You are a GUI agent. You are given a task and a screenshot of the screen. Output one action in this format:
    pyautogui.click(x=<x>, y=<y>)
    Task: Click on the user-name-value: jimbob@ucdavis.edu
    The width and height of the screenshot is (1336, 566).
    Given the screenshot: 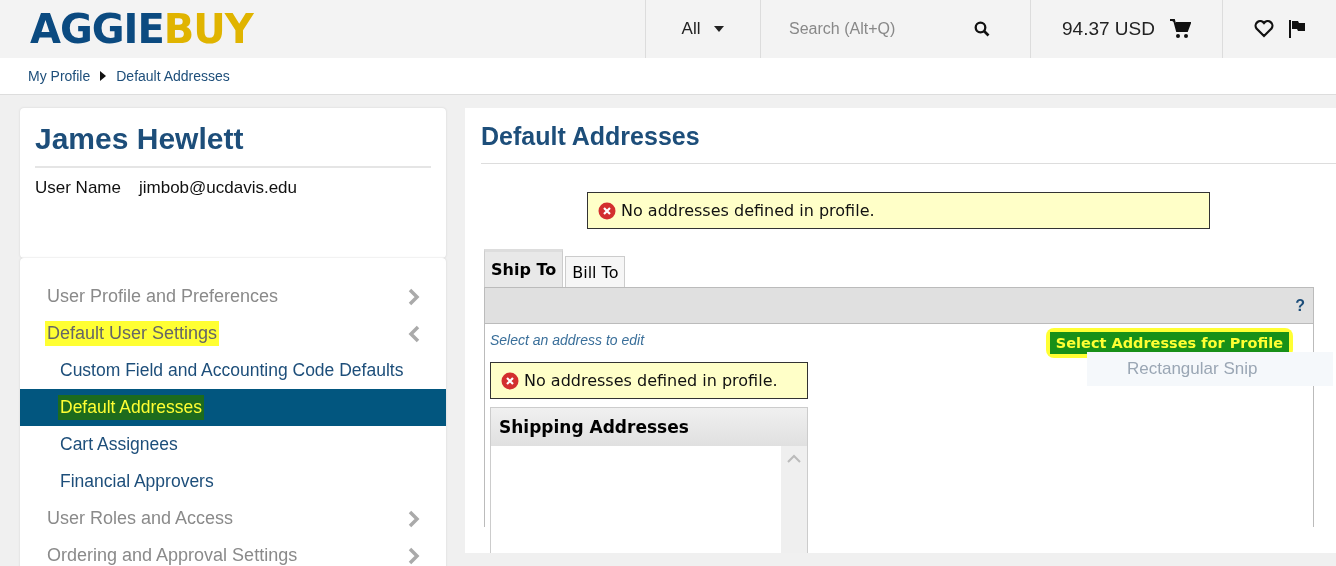 What is the action you would take?
    pyautogui.click(x=218, y=188)
    